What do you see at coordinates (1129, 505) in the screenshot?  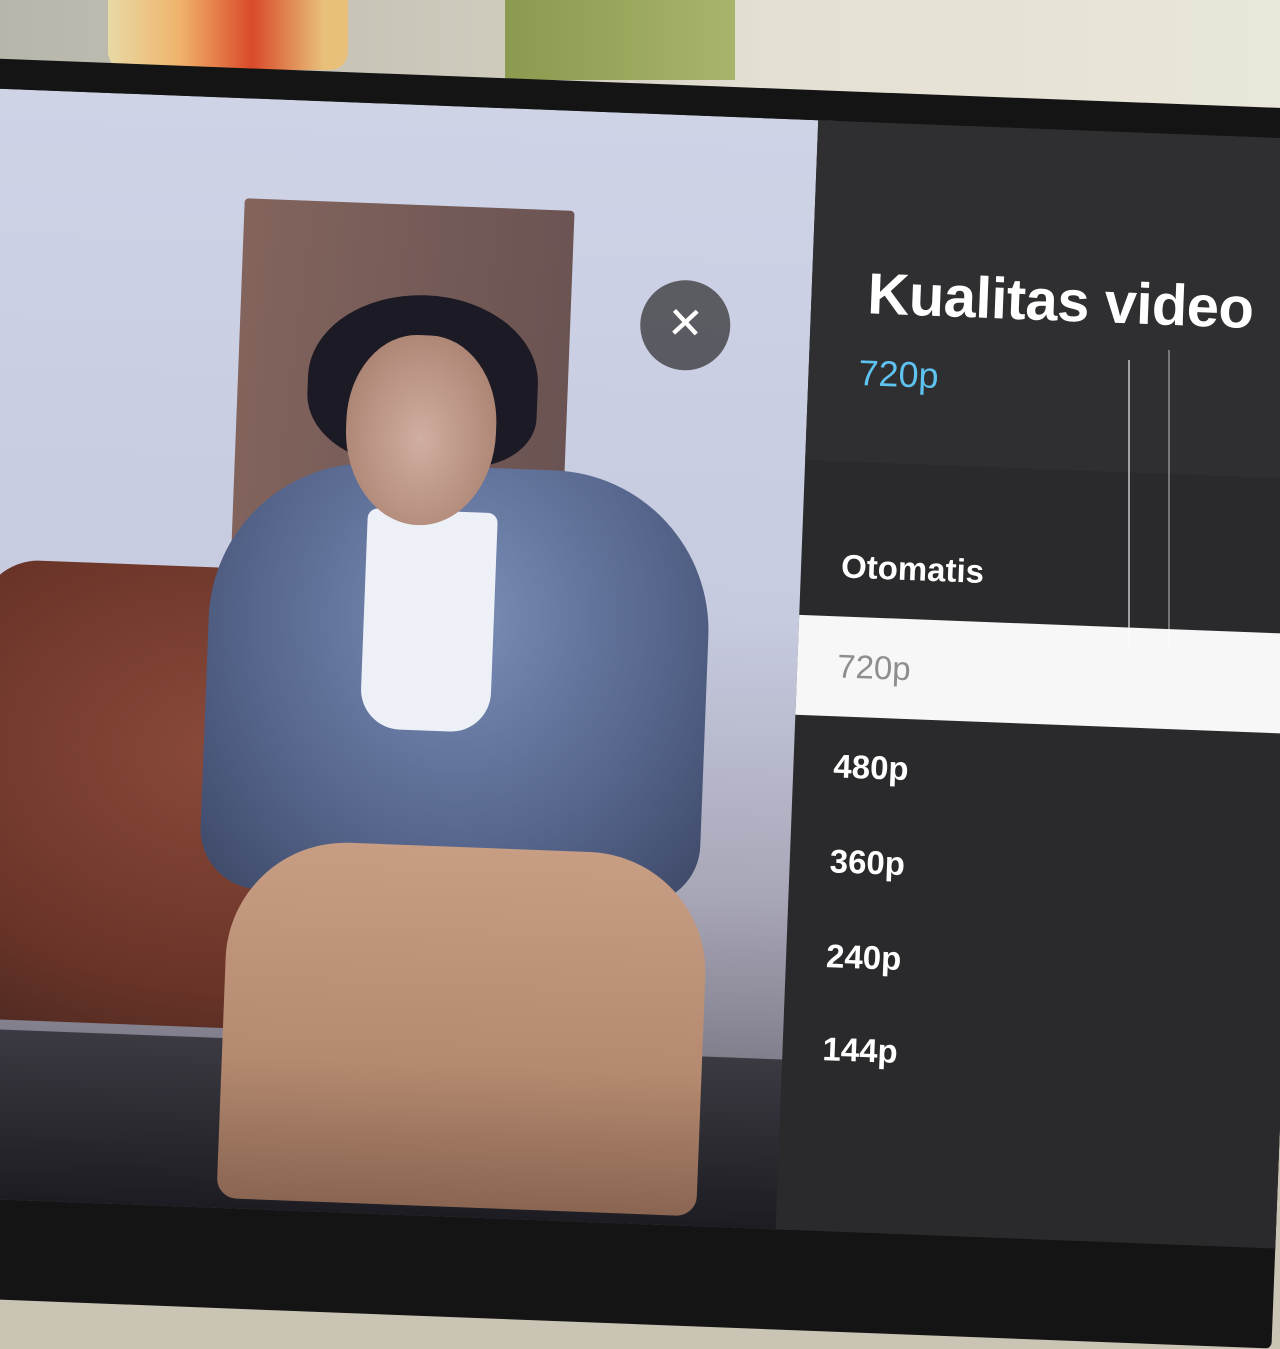 I see `screen-glare` at bounding box center [1129, 505].